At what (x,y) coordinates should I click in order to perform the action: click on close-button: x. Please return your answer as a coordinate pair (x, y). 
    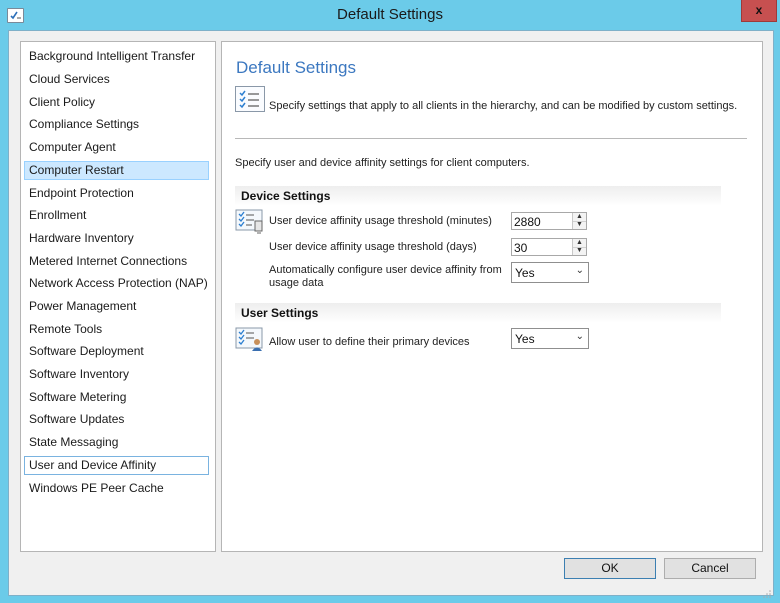
    Looking at the image, I should click on (759, 11).